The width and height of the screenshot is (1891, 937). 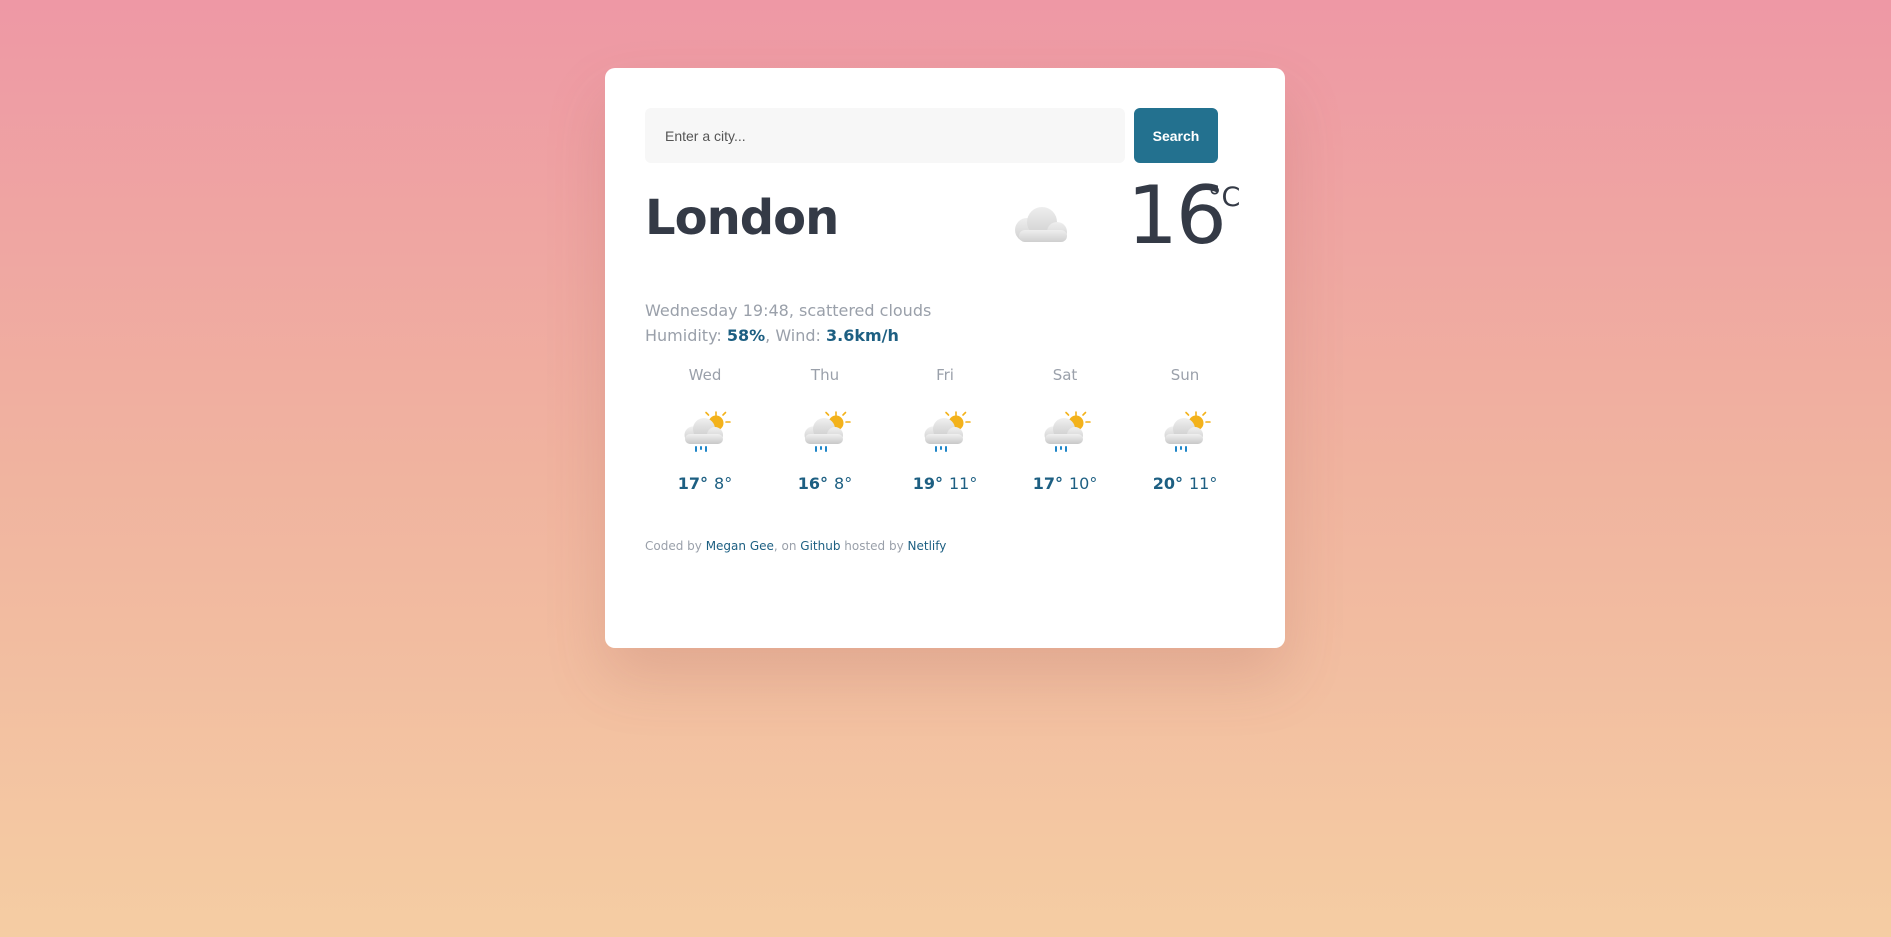 I want to click on date-description: Wednesday 19:48, scattered clouds, so click(x=788, y=310).